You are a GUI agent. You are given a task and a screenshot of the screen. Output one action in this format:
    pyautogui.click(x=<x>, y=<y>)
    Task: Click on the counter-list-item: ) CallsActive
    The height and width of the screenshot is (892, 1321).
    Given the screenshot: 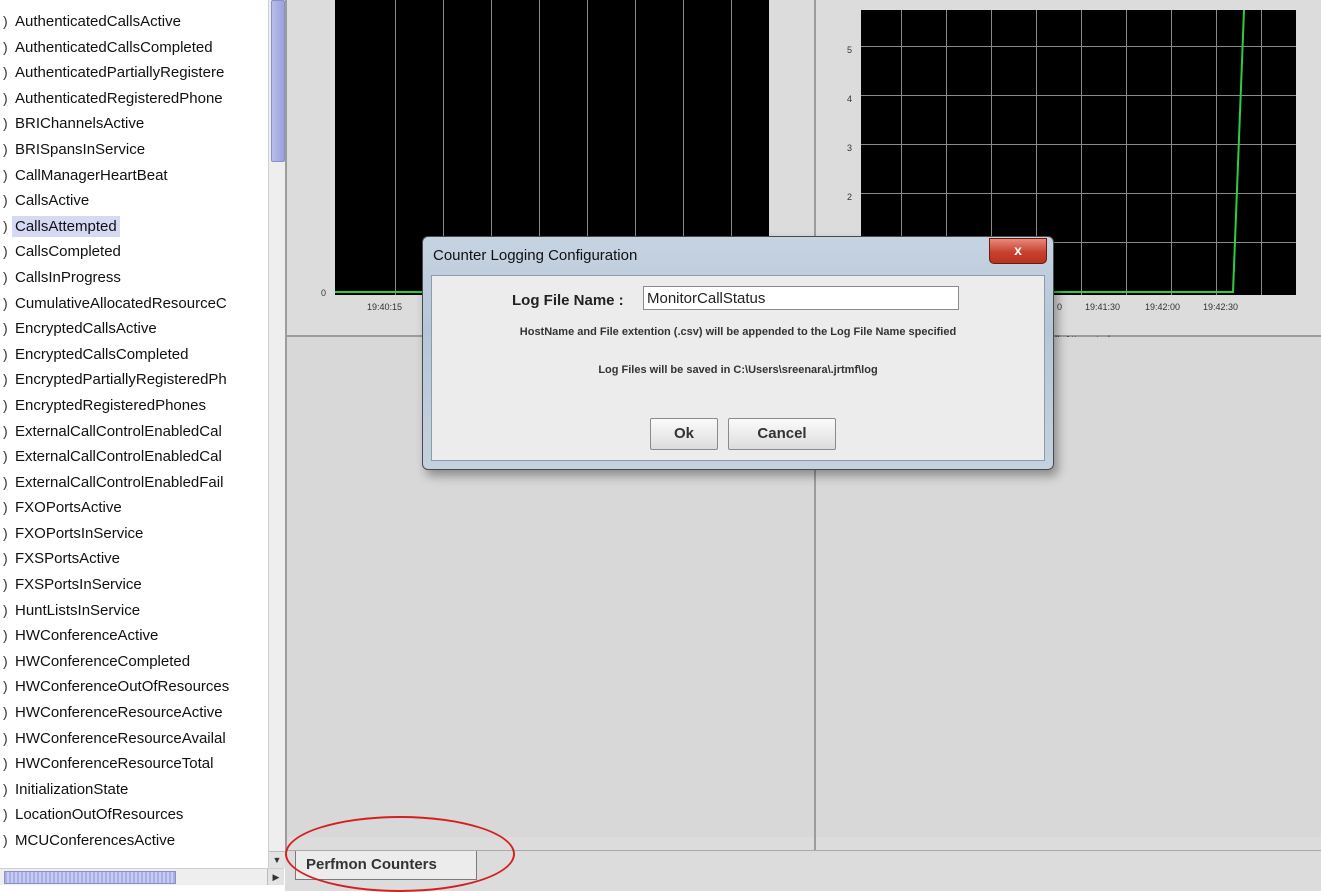 What is the action you would take?
    pyautogui.click(x=134, y=201)
    